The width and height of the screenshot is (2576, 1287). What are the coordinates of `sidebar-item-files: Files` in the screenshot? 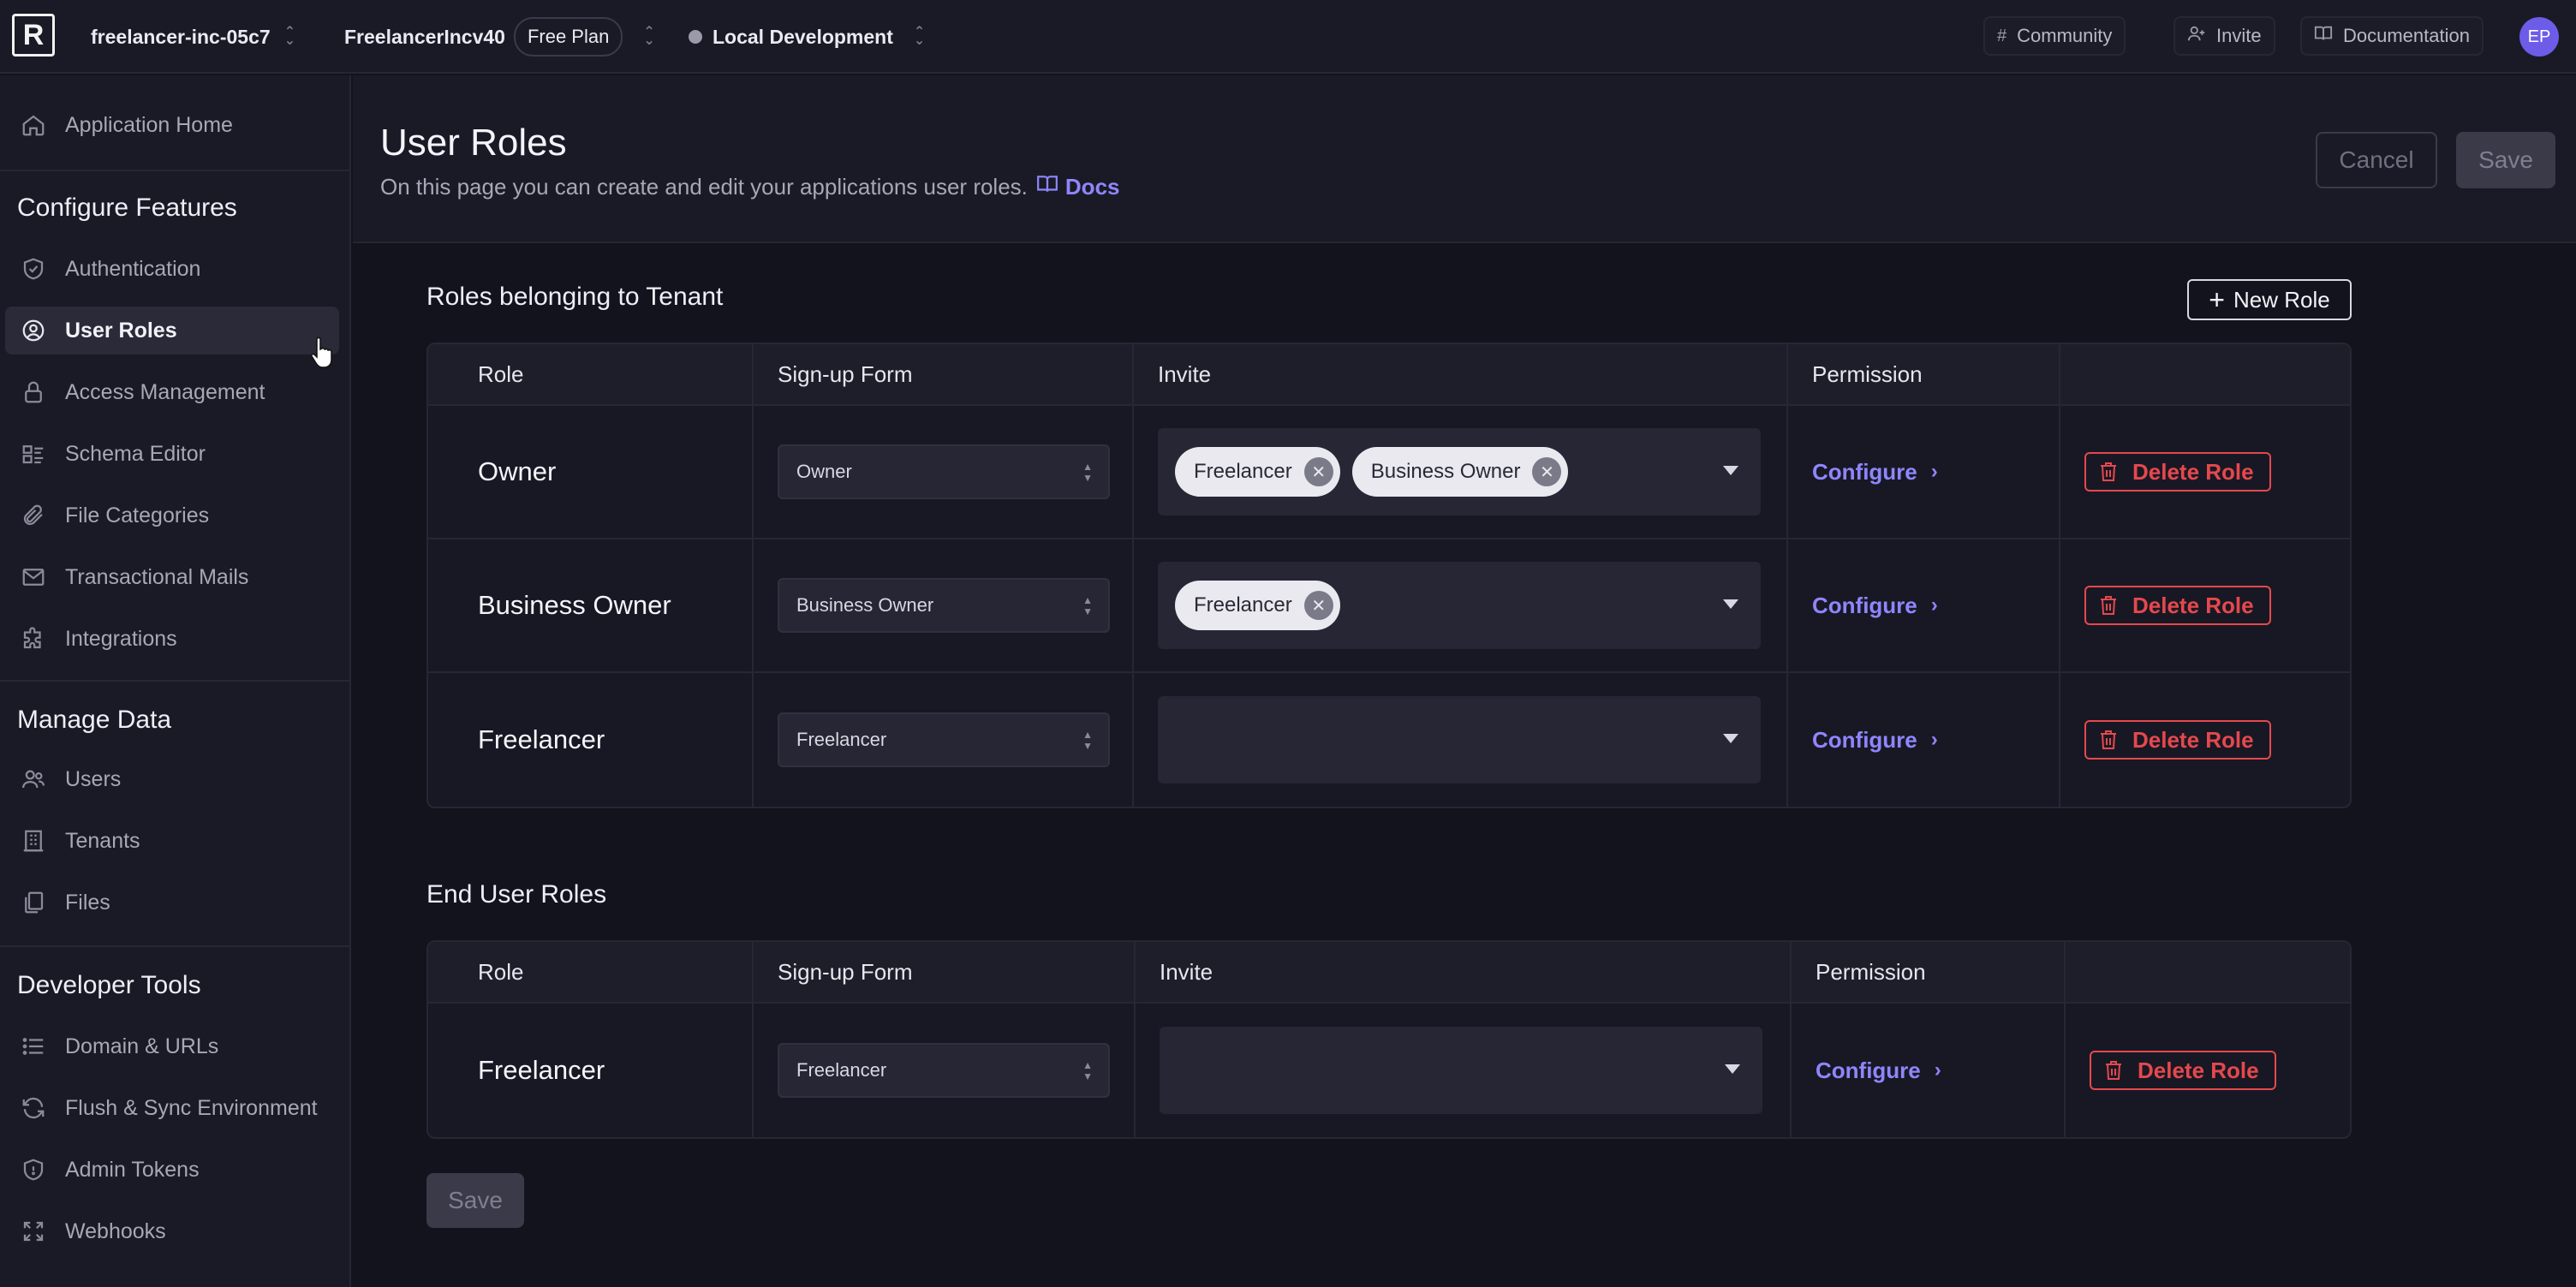 It's located at (172, 903).